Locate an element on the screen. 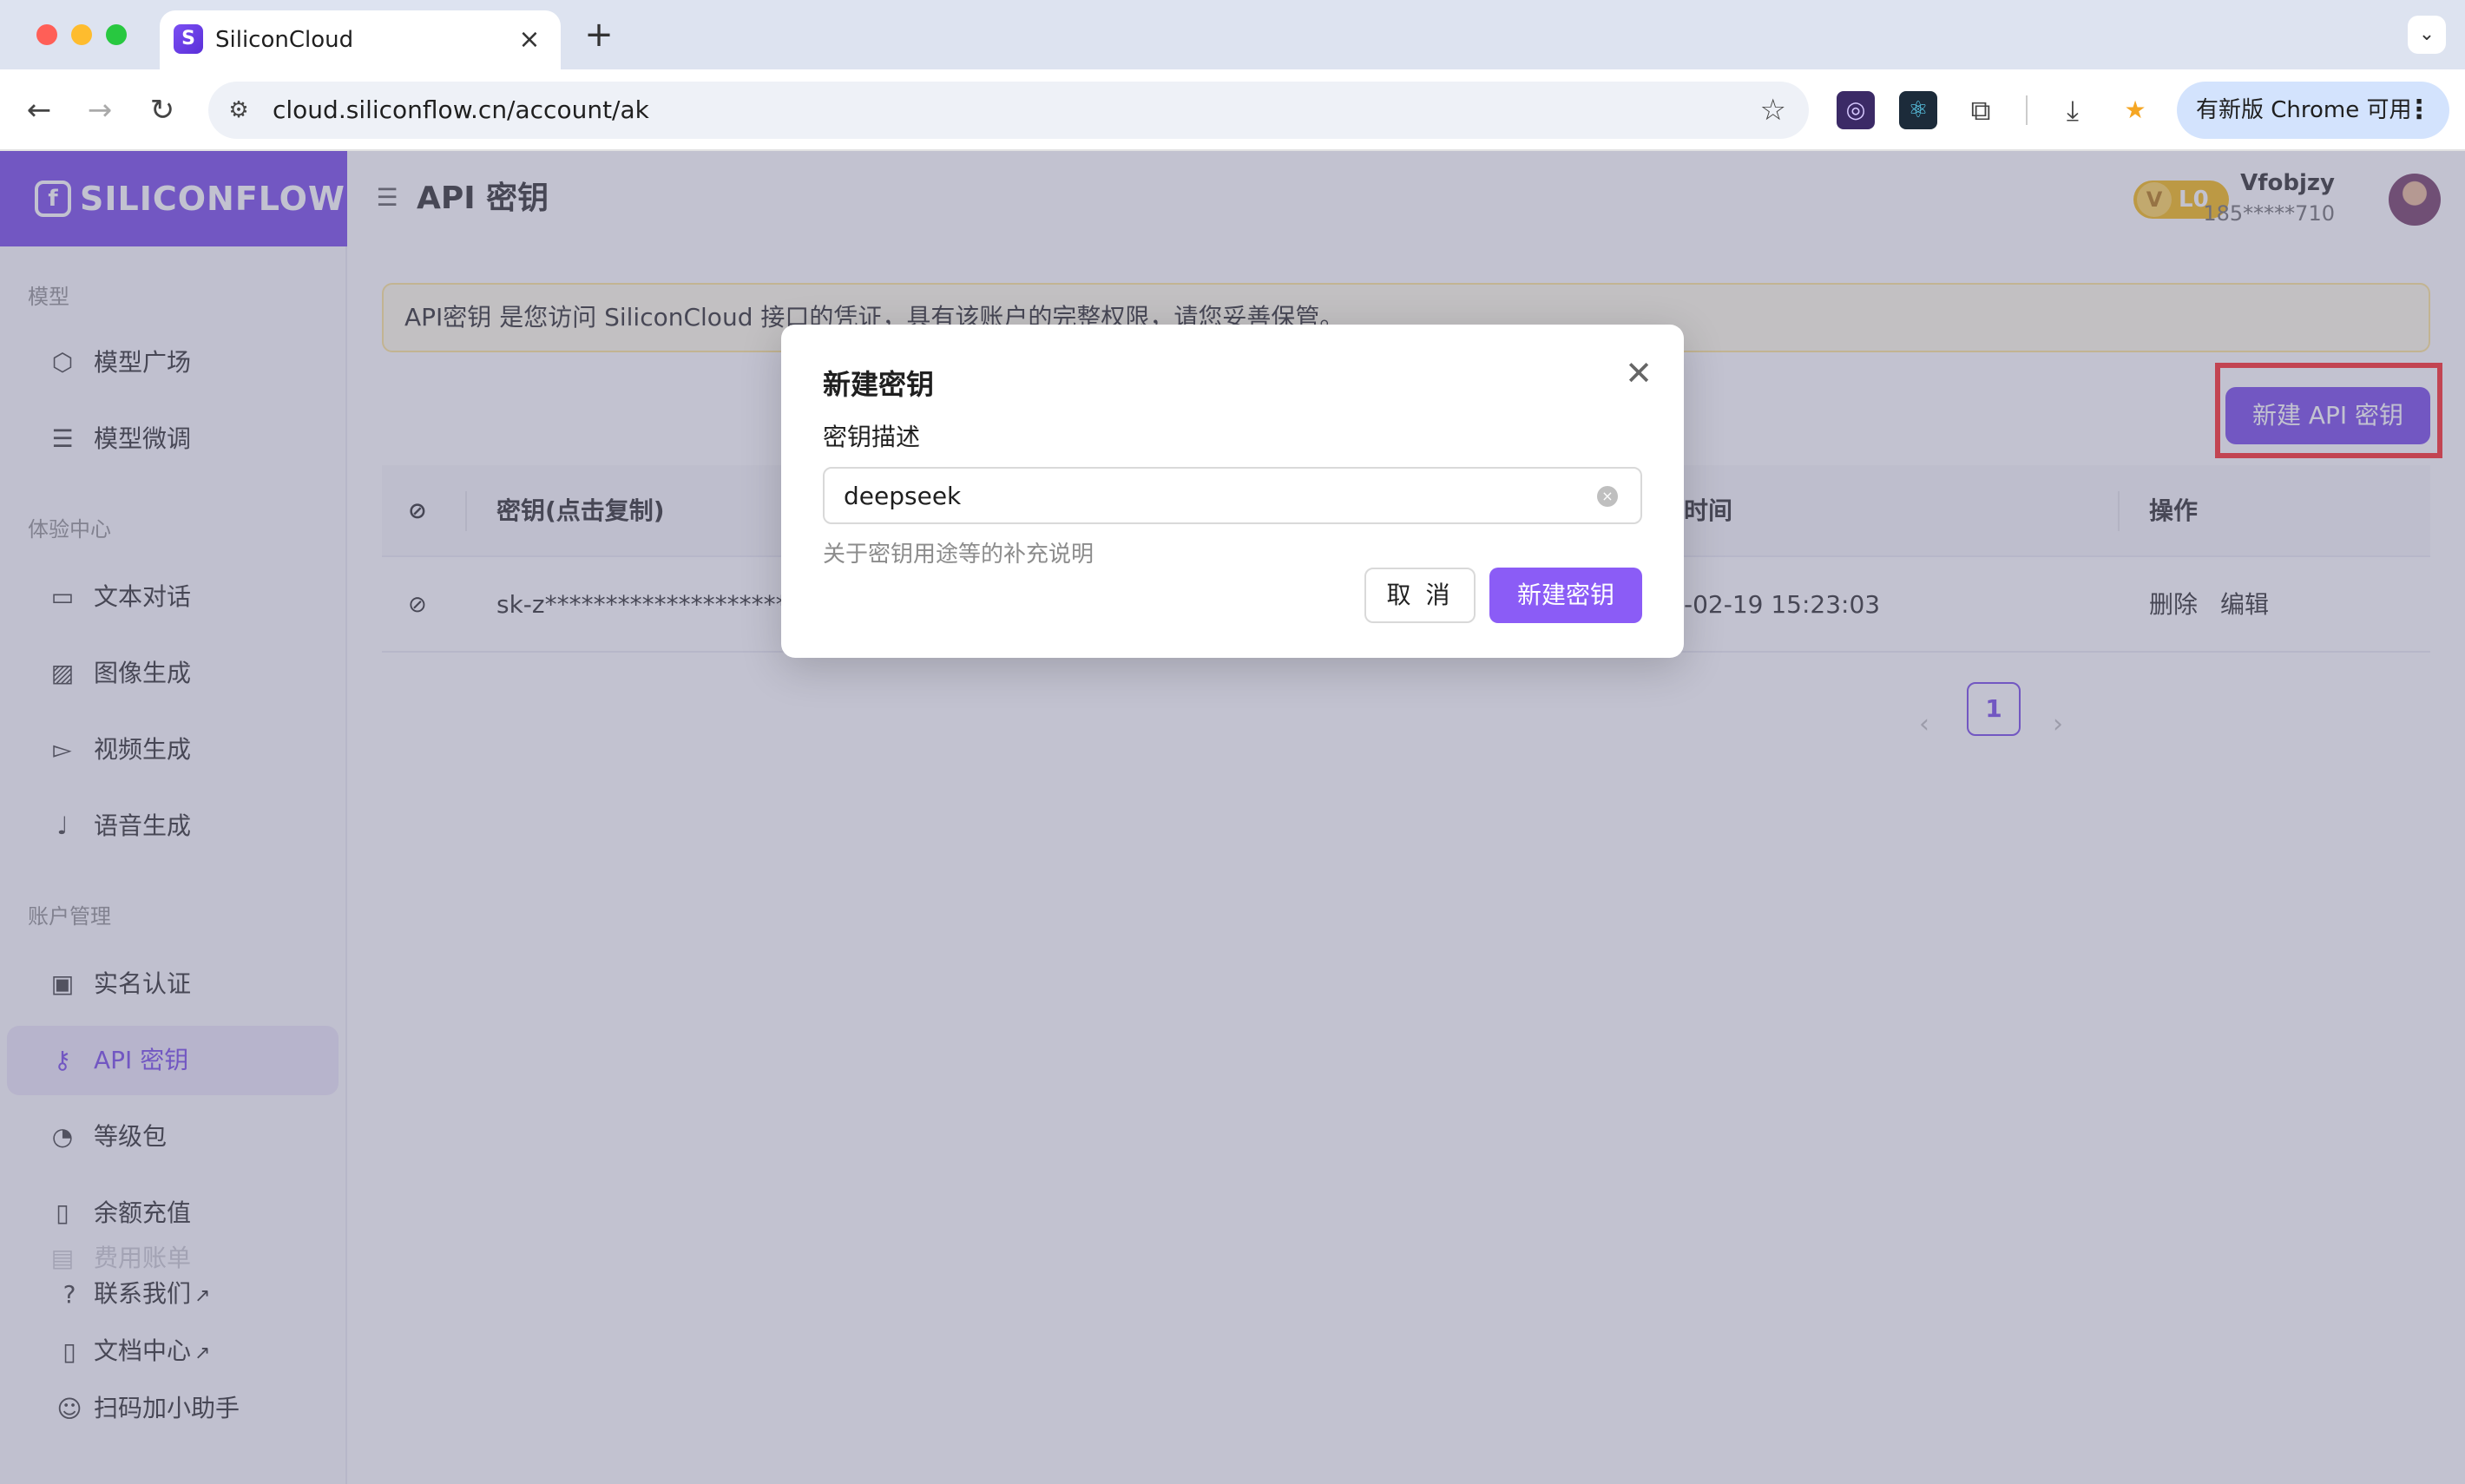 This screenshot has height=1484, width=2465. window-close-button is located at coordinates (47, 34).